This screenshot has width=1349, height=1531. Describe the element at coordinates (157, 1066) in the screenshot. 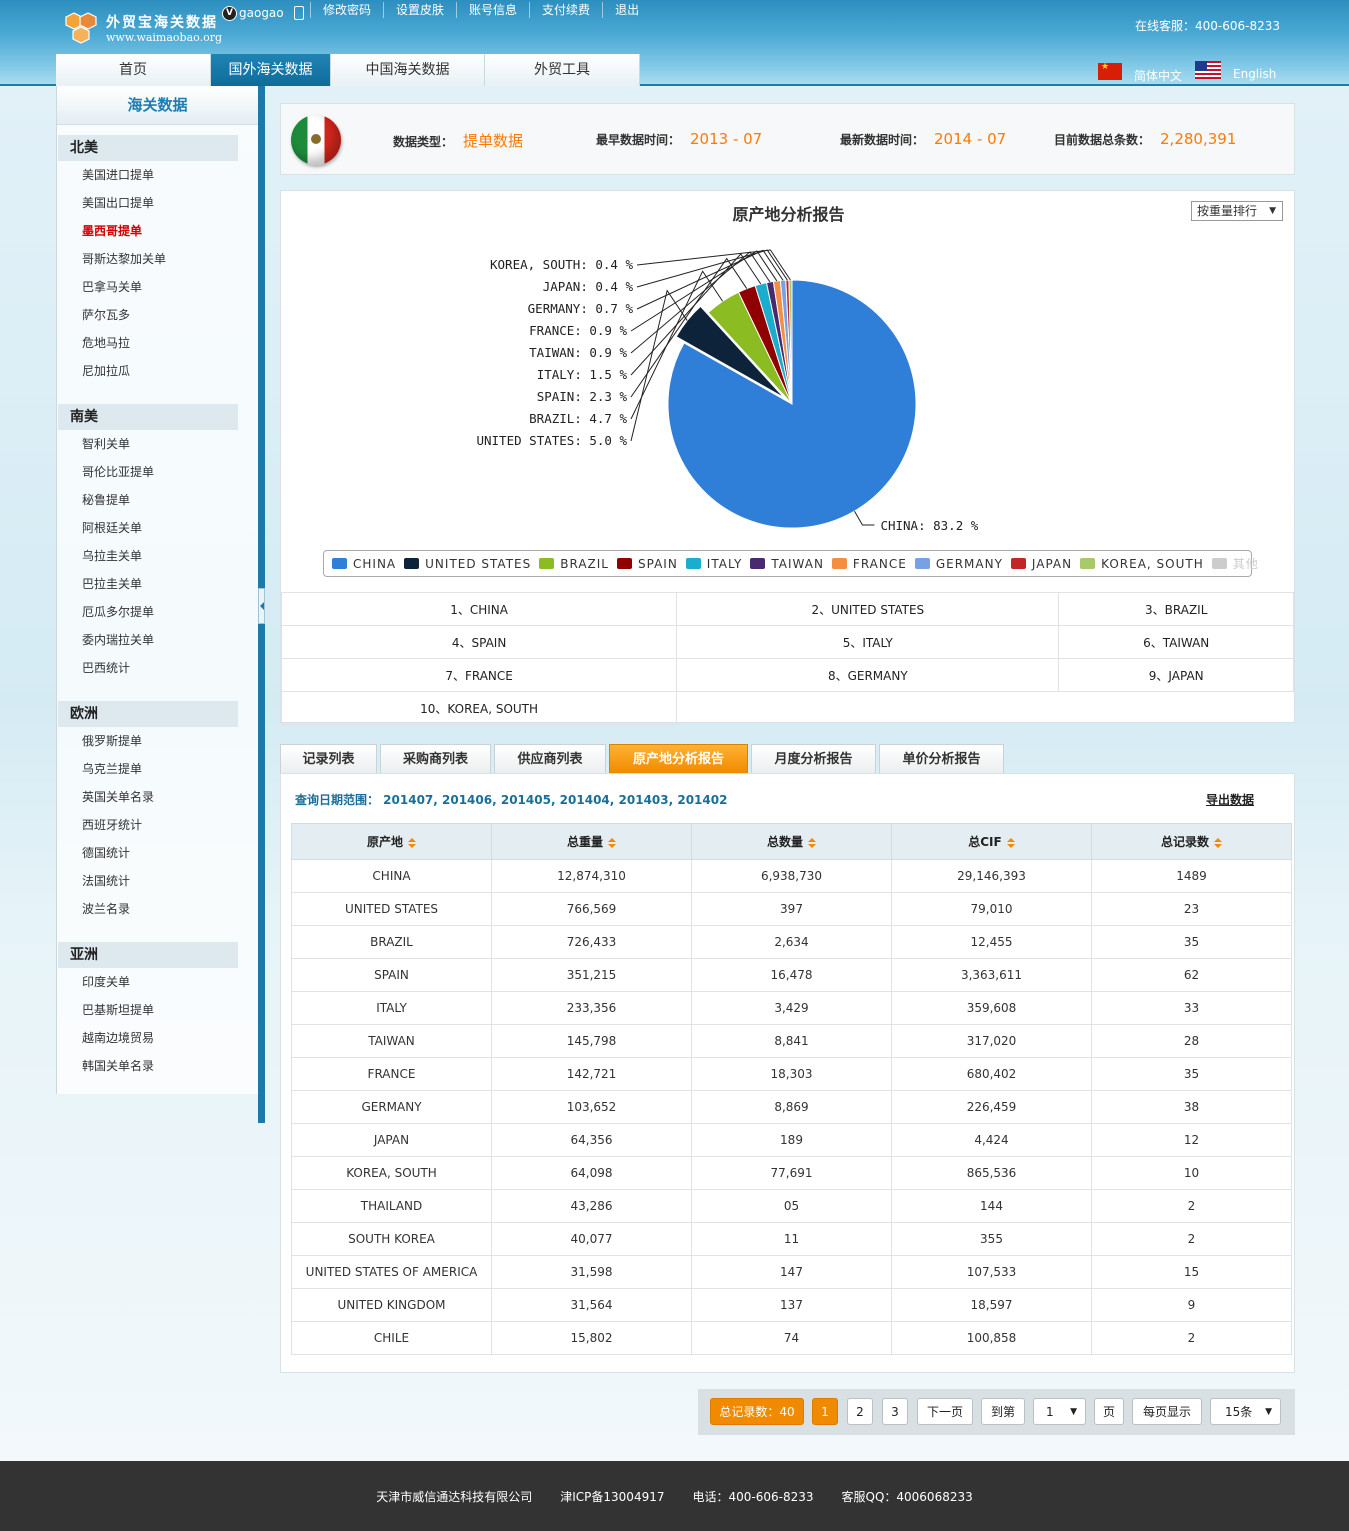

I see `sidebar-item: 韩国关单名录` at that location.